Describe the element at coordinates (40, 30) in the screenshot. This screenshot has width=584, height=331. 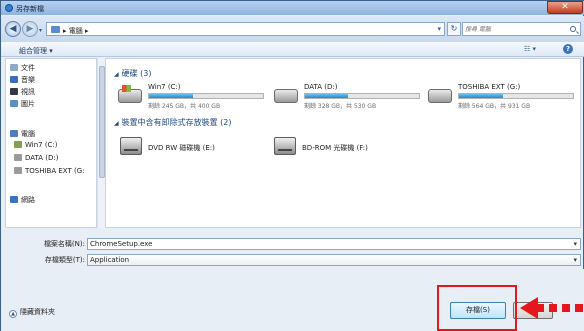
I see `recent-pages-chevron-down-icon: ▾` at that location.